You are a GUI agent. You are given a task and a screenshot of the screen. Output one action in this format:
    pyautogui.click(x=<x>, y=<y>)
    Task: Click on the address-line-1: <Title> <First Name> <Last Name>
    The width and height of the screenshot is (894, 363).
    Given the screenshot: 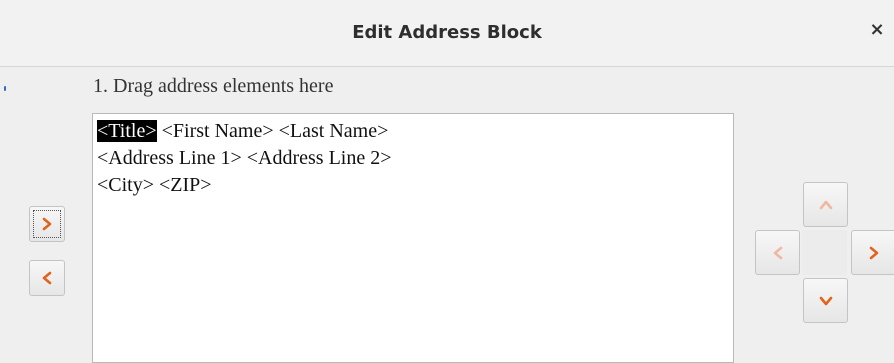 What is the action you would take?
    pyautogui.click(x=413, y=131)
    